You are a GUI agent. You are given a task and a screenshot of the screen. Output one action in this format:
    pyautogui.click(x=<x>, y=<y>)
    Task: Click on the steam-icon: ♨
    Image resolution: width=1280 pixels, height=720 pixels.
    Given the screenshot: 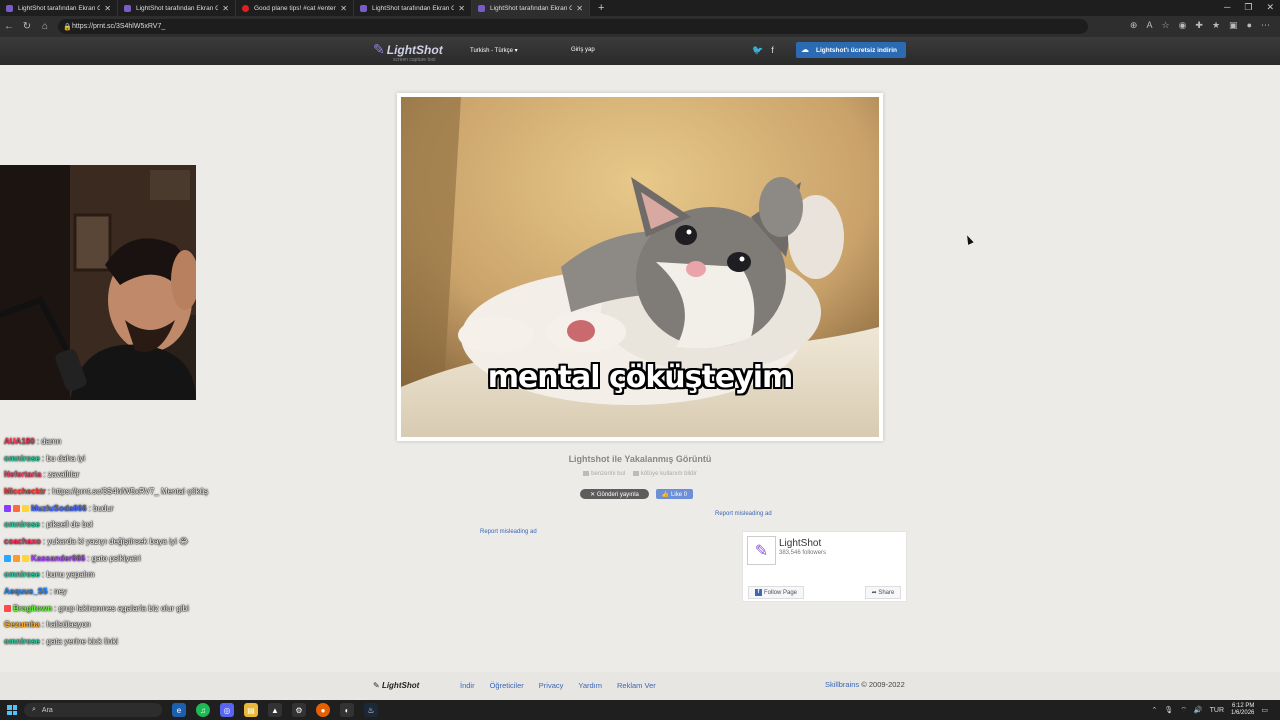 What is the action you would take?
    pyautogui.click(x=371, y=710)
    